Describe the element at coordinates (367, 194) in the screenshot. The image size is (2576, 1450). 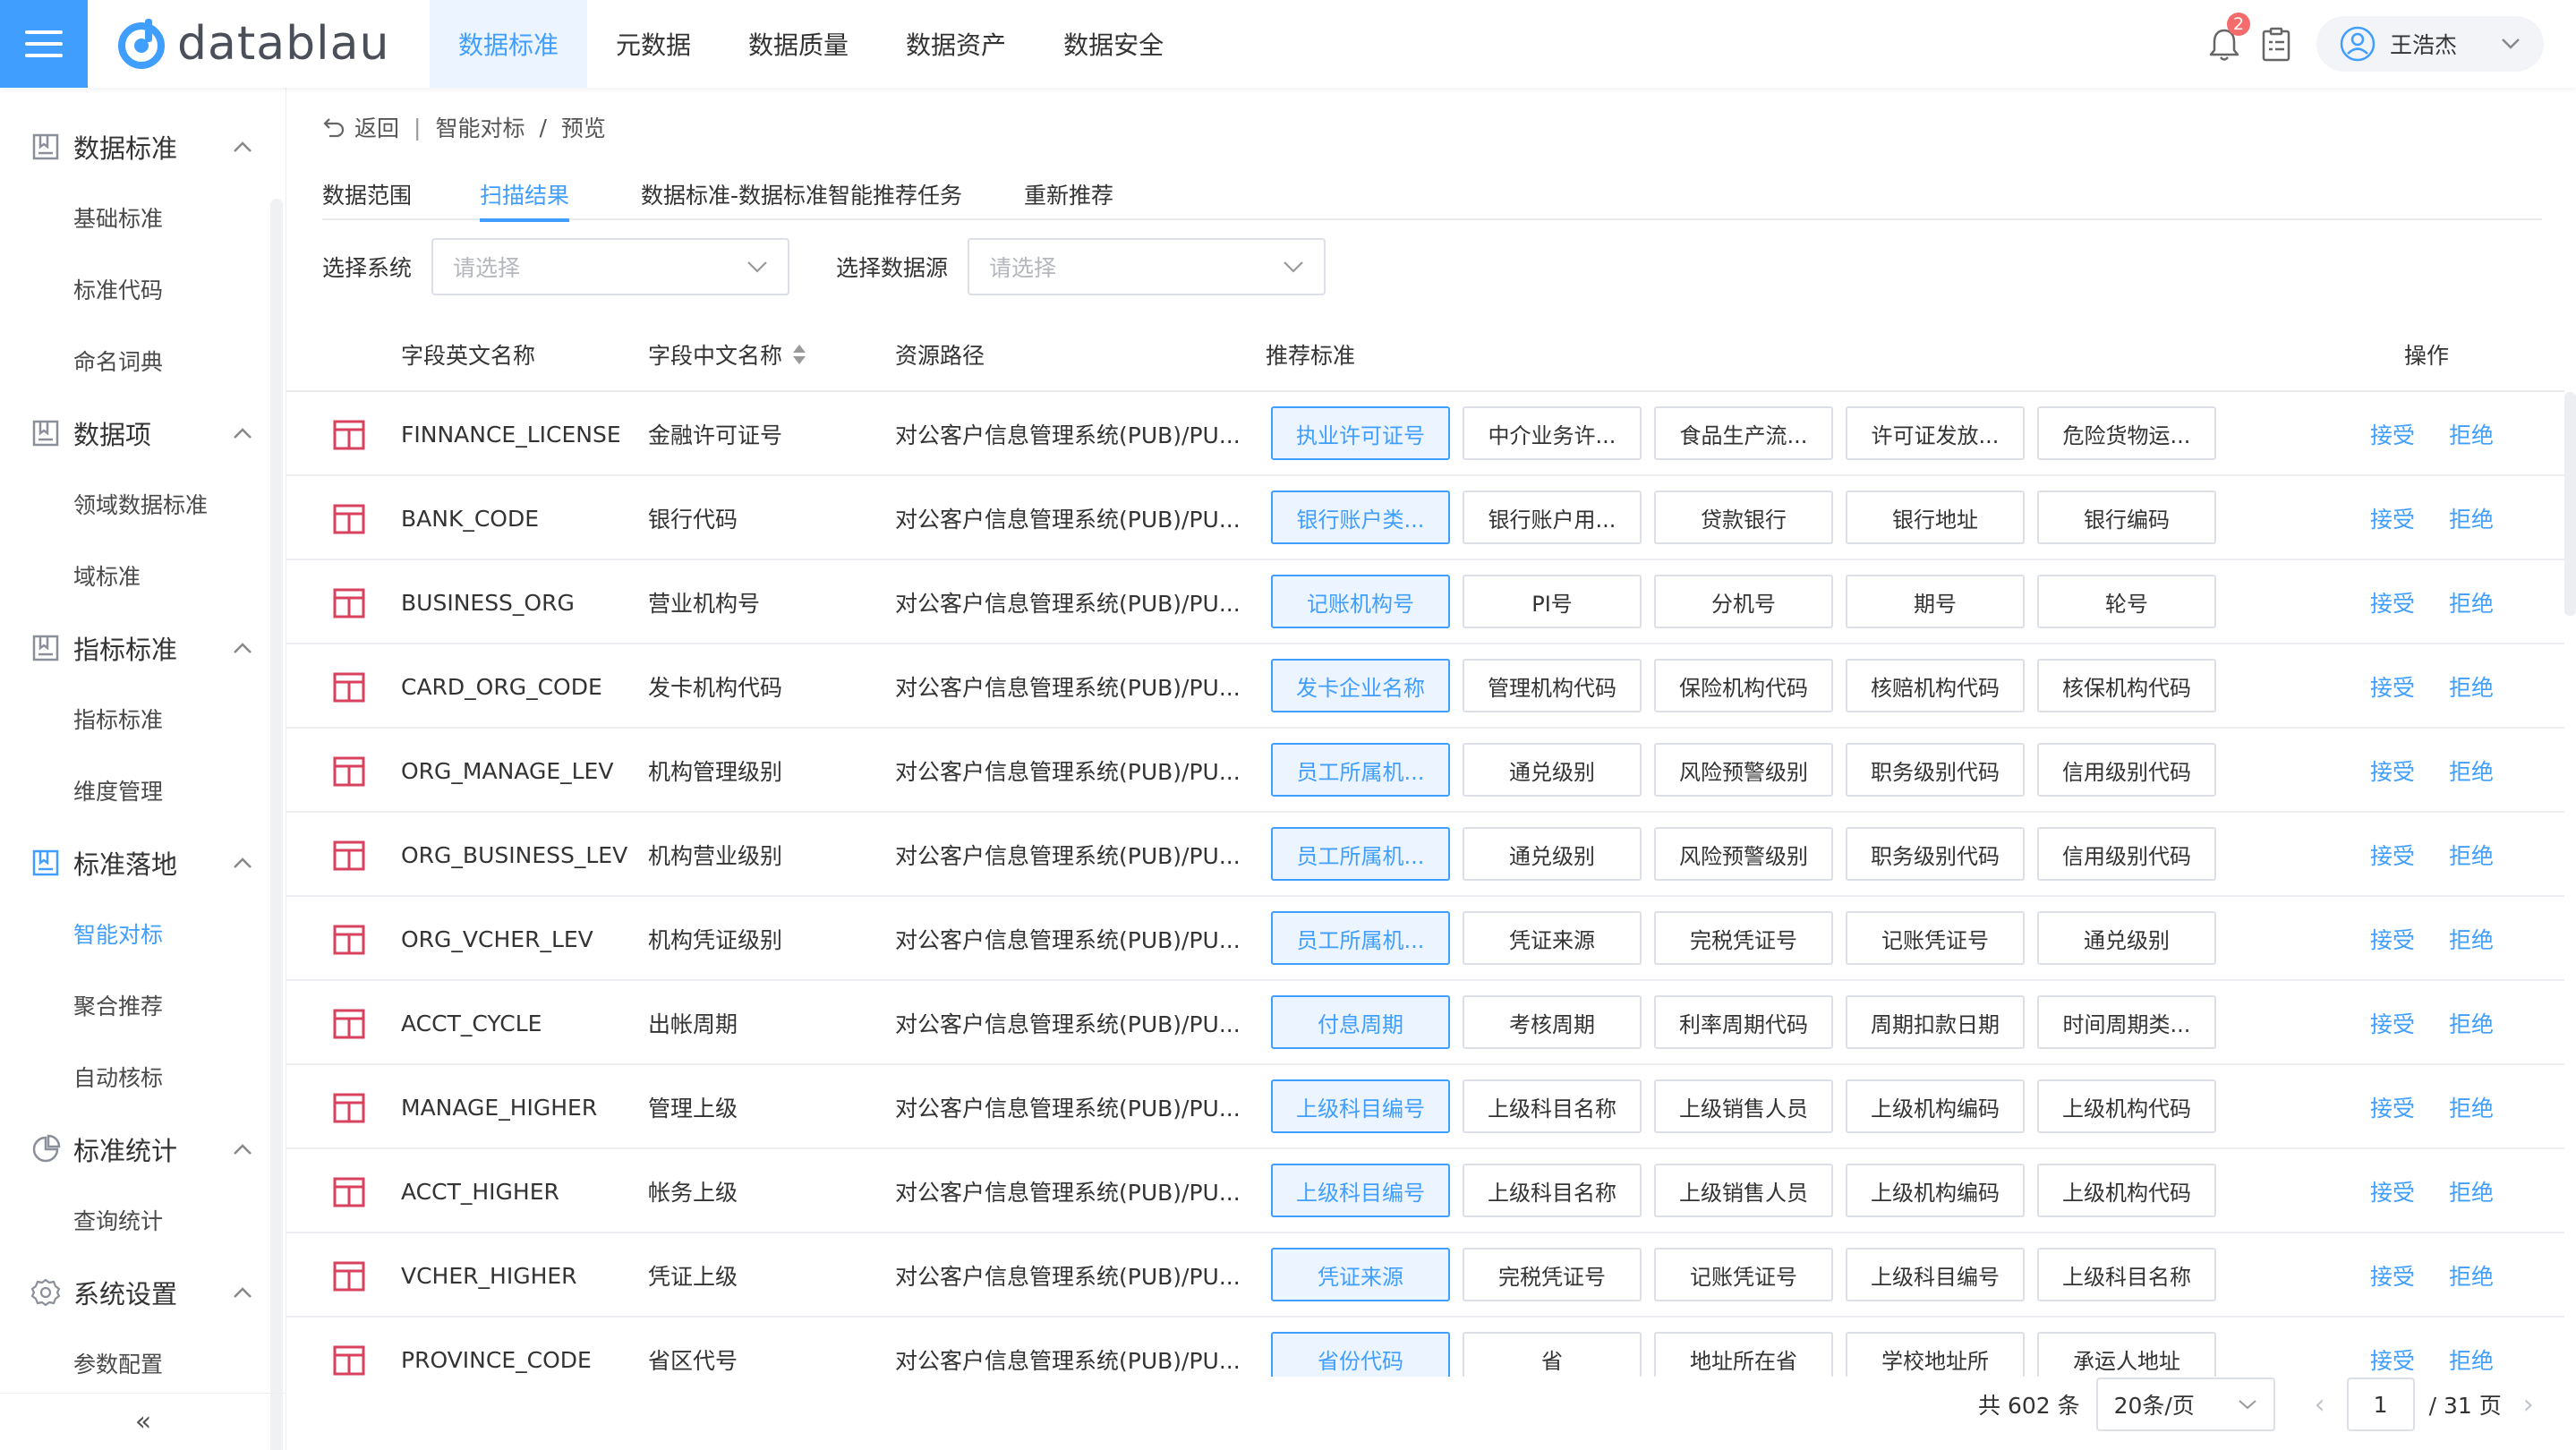
I see `tab-data-scope: 数据范围` at that location.